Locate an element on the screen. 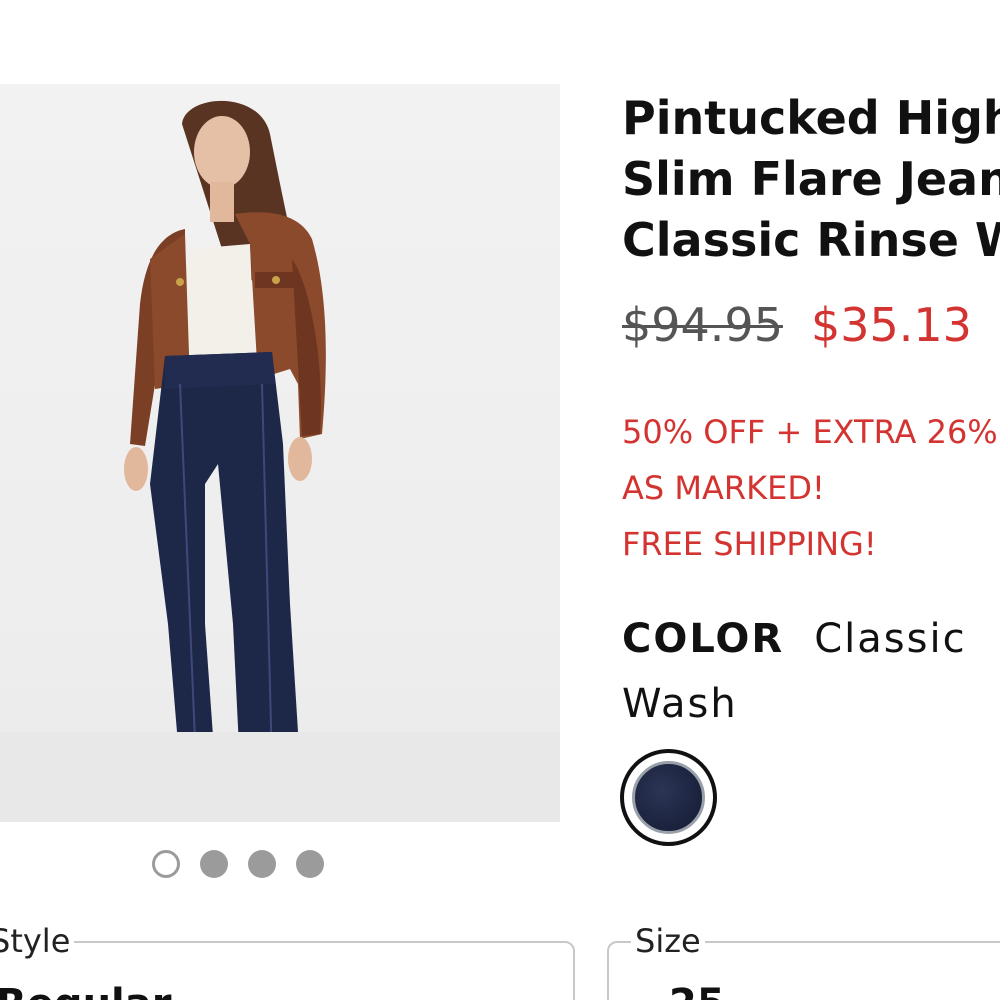 Image resolution: width=1000 pixels, height=1000 pixels. color-swatch is located at coordinates (668, 797).